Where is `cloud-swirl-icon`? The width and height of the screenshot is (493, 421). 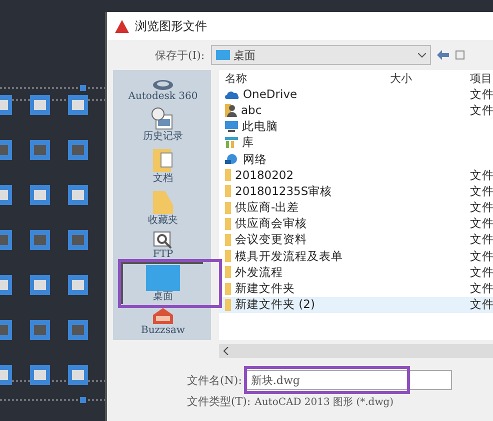 cloud-swirl-icon is located at coordinates (163, 84).